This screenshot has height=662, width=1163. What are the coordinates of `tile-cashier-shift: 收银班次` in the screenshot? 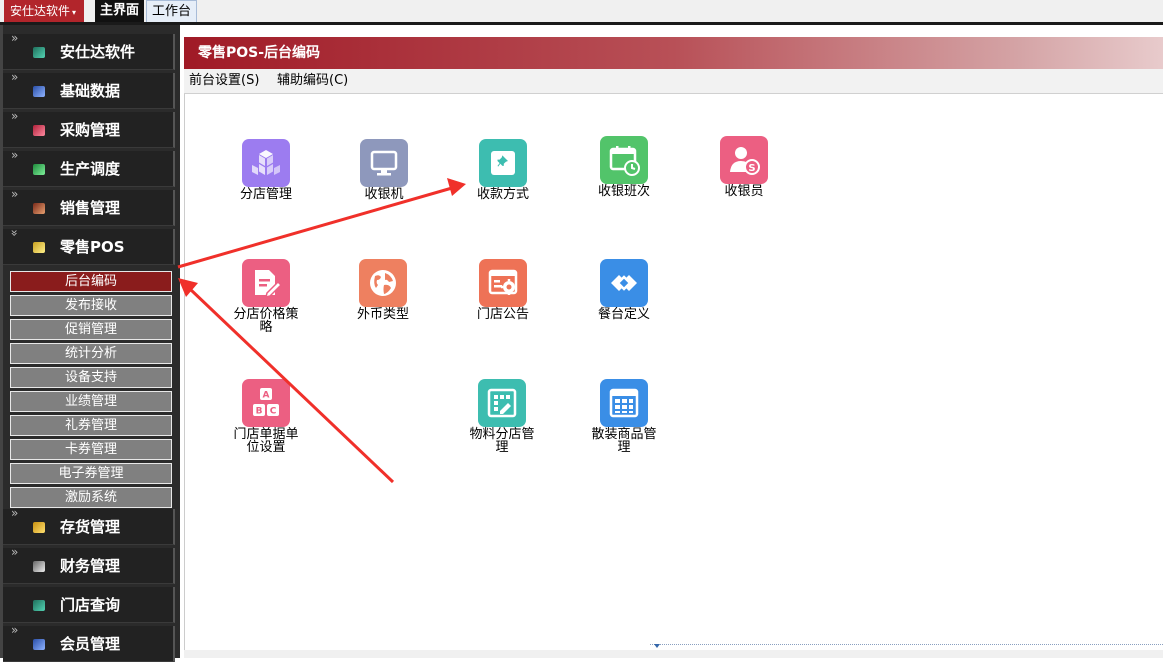 It's located at (624, 167).